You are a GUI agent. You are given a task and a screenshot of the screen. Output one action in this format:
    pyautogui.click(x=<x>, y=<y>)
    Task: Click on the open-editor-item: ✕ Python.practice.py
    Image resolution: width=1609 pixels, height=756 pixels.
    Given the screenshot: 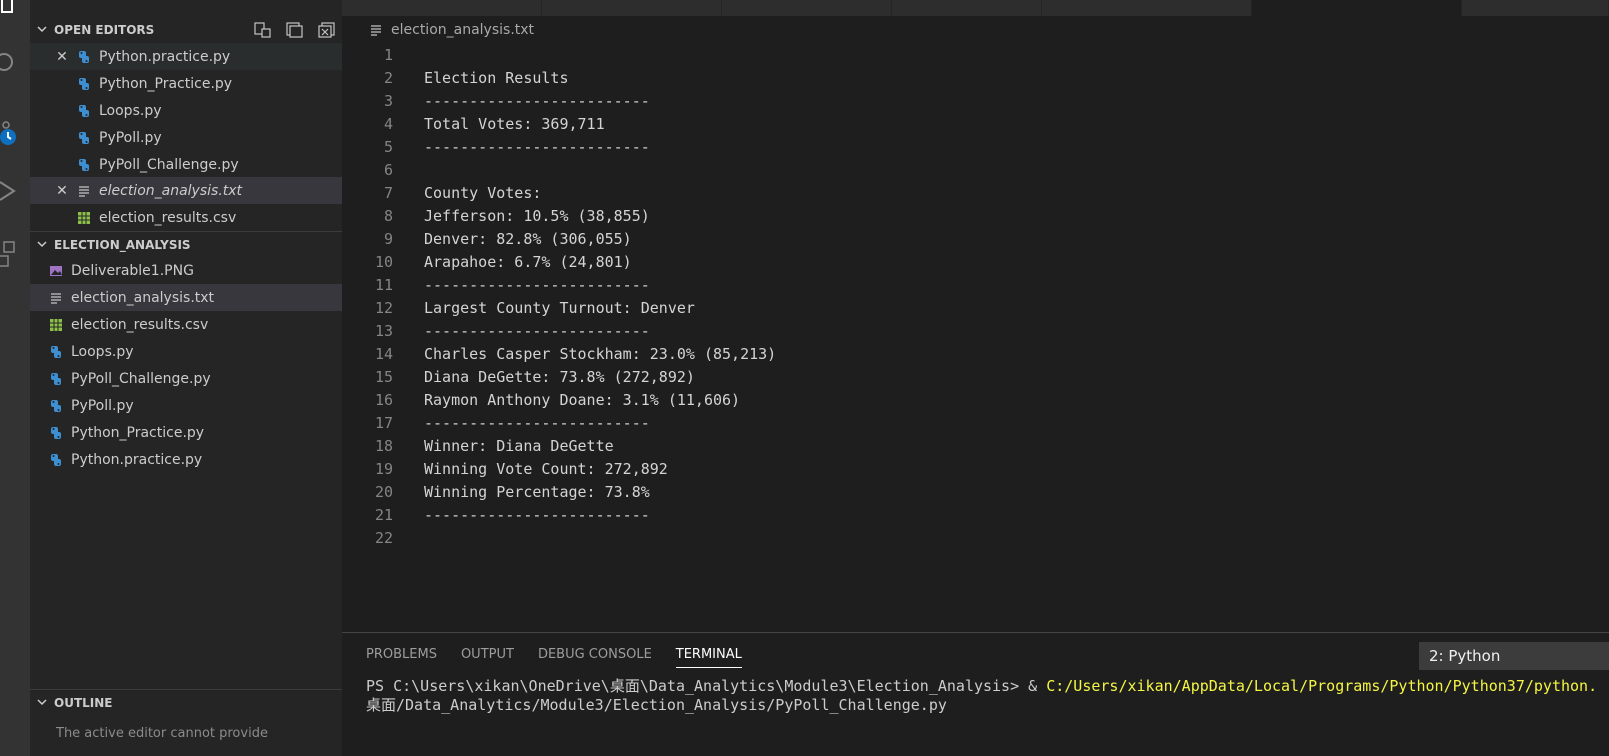 What is the action you would take?
    pyautogui.click(x=186, y=56)
    